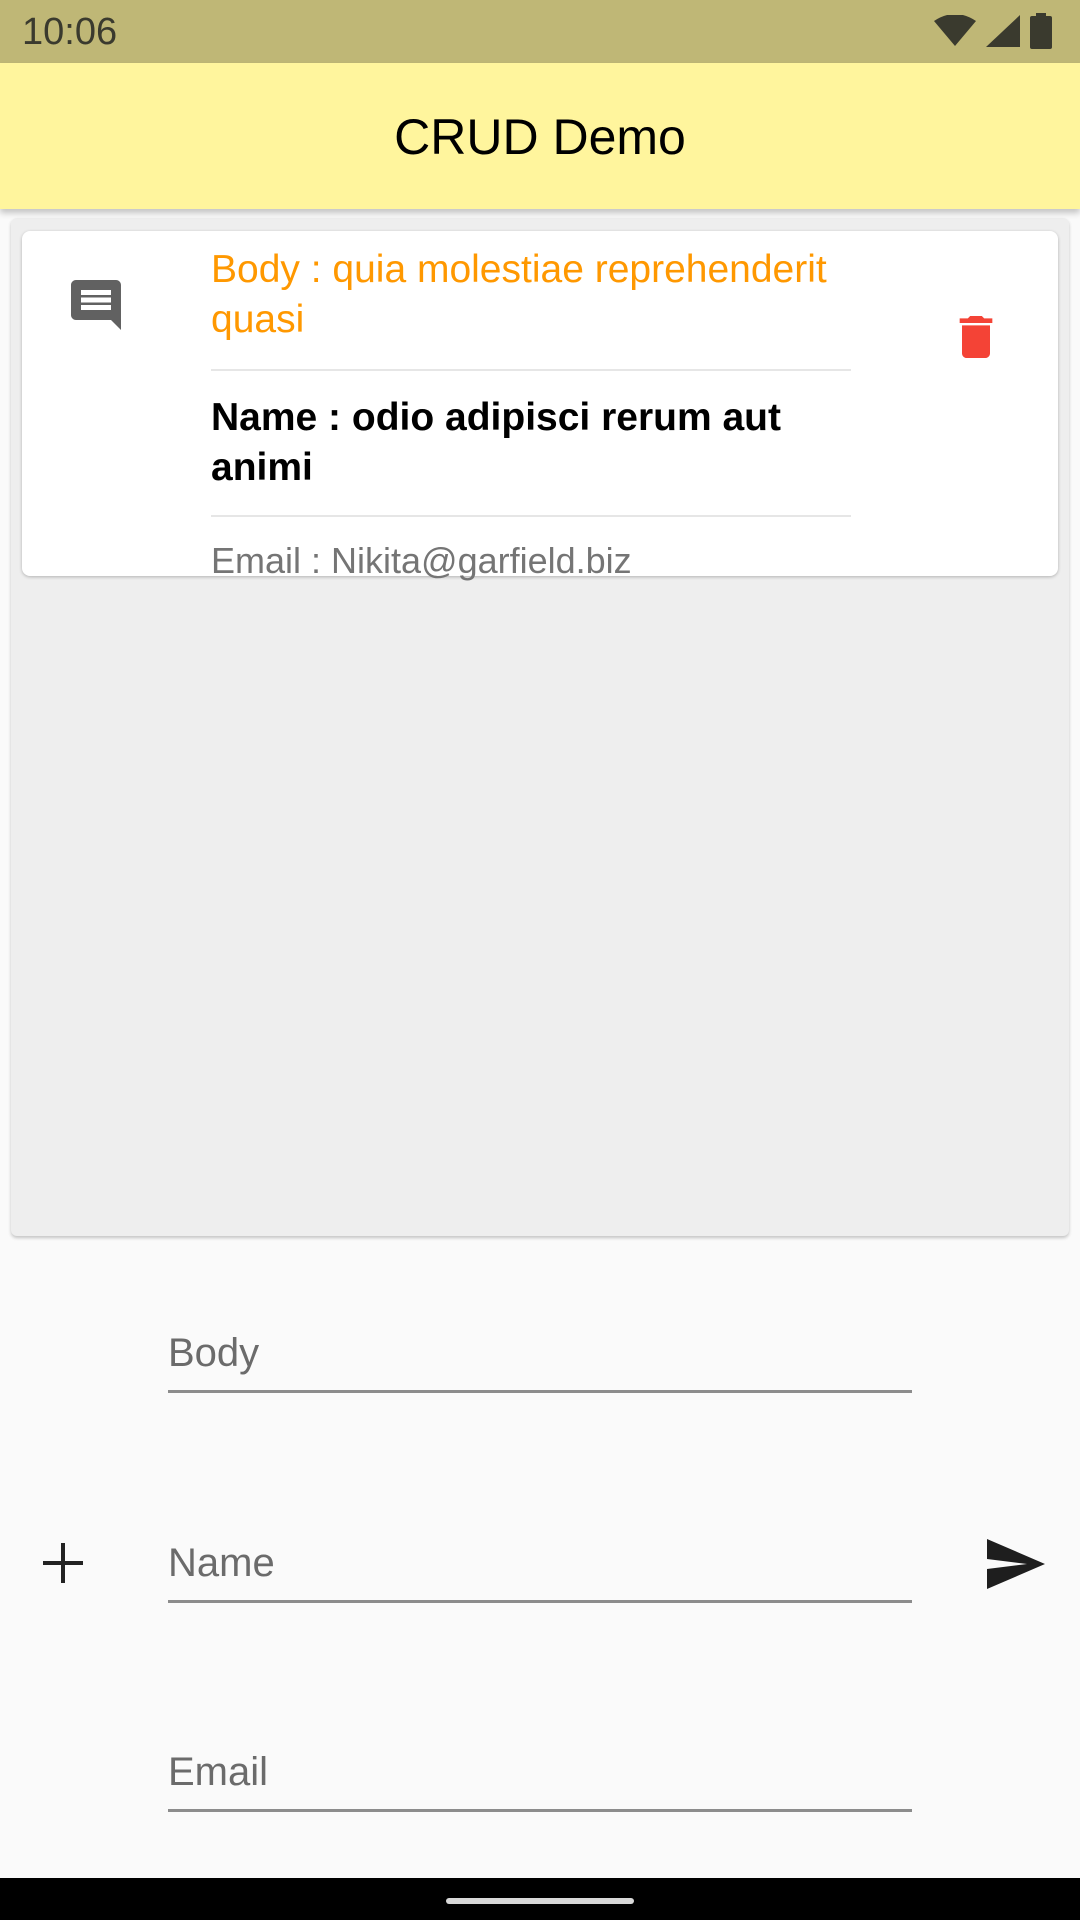 Image resolution: width=1080 pixels, height=1920 pixels. I want to click on body-field, so click(540, 1355).